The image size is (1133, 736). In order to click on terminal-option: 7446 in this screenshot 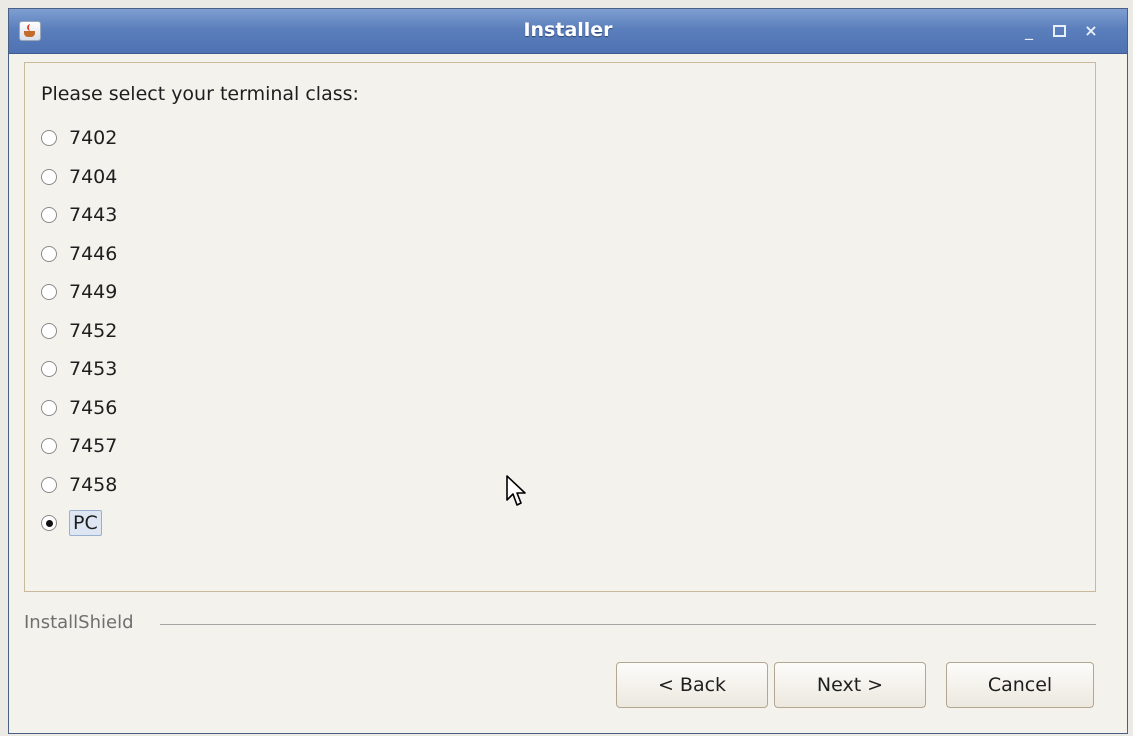, I will do `click(79, 254)`.